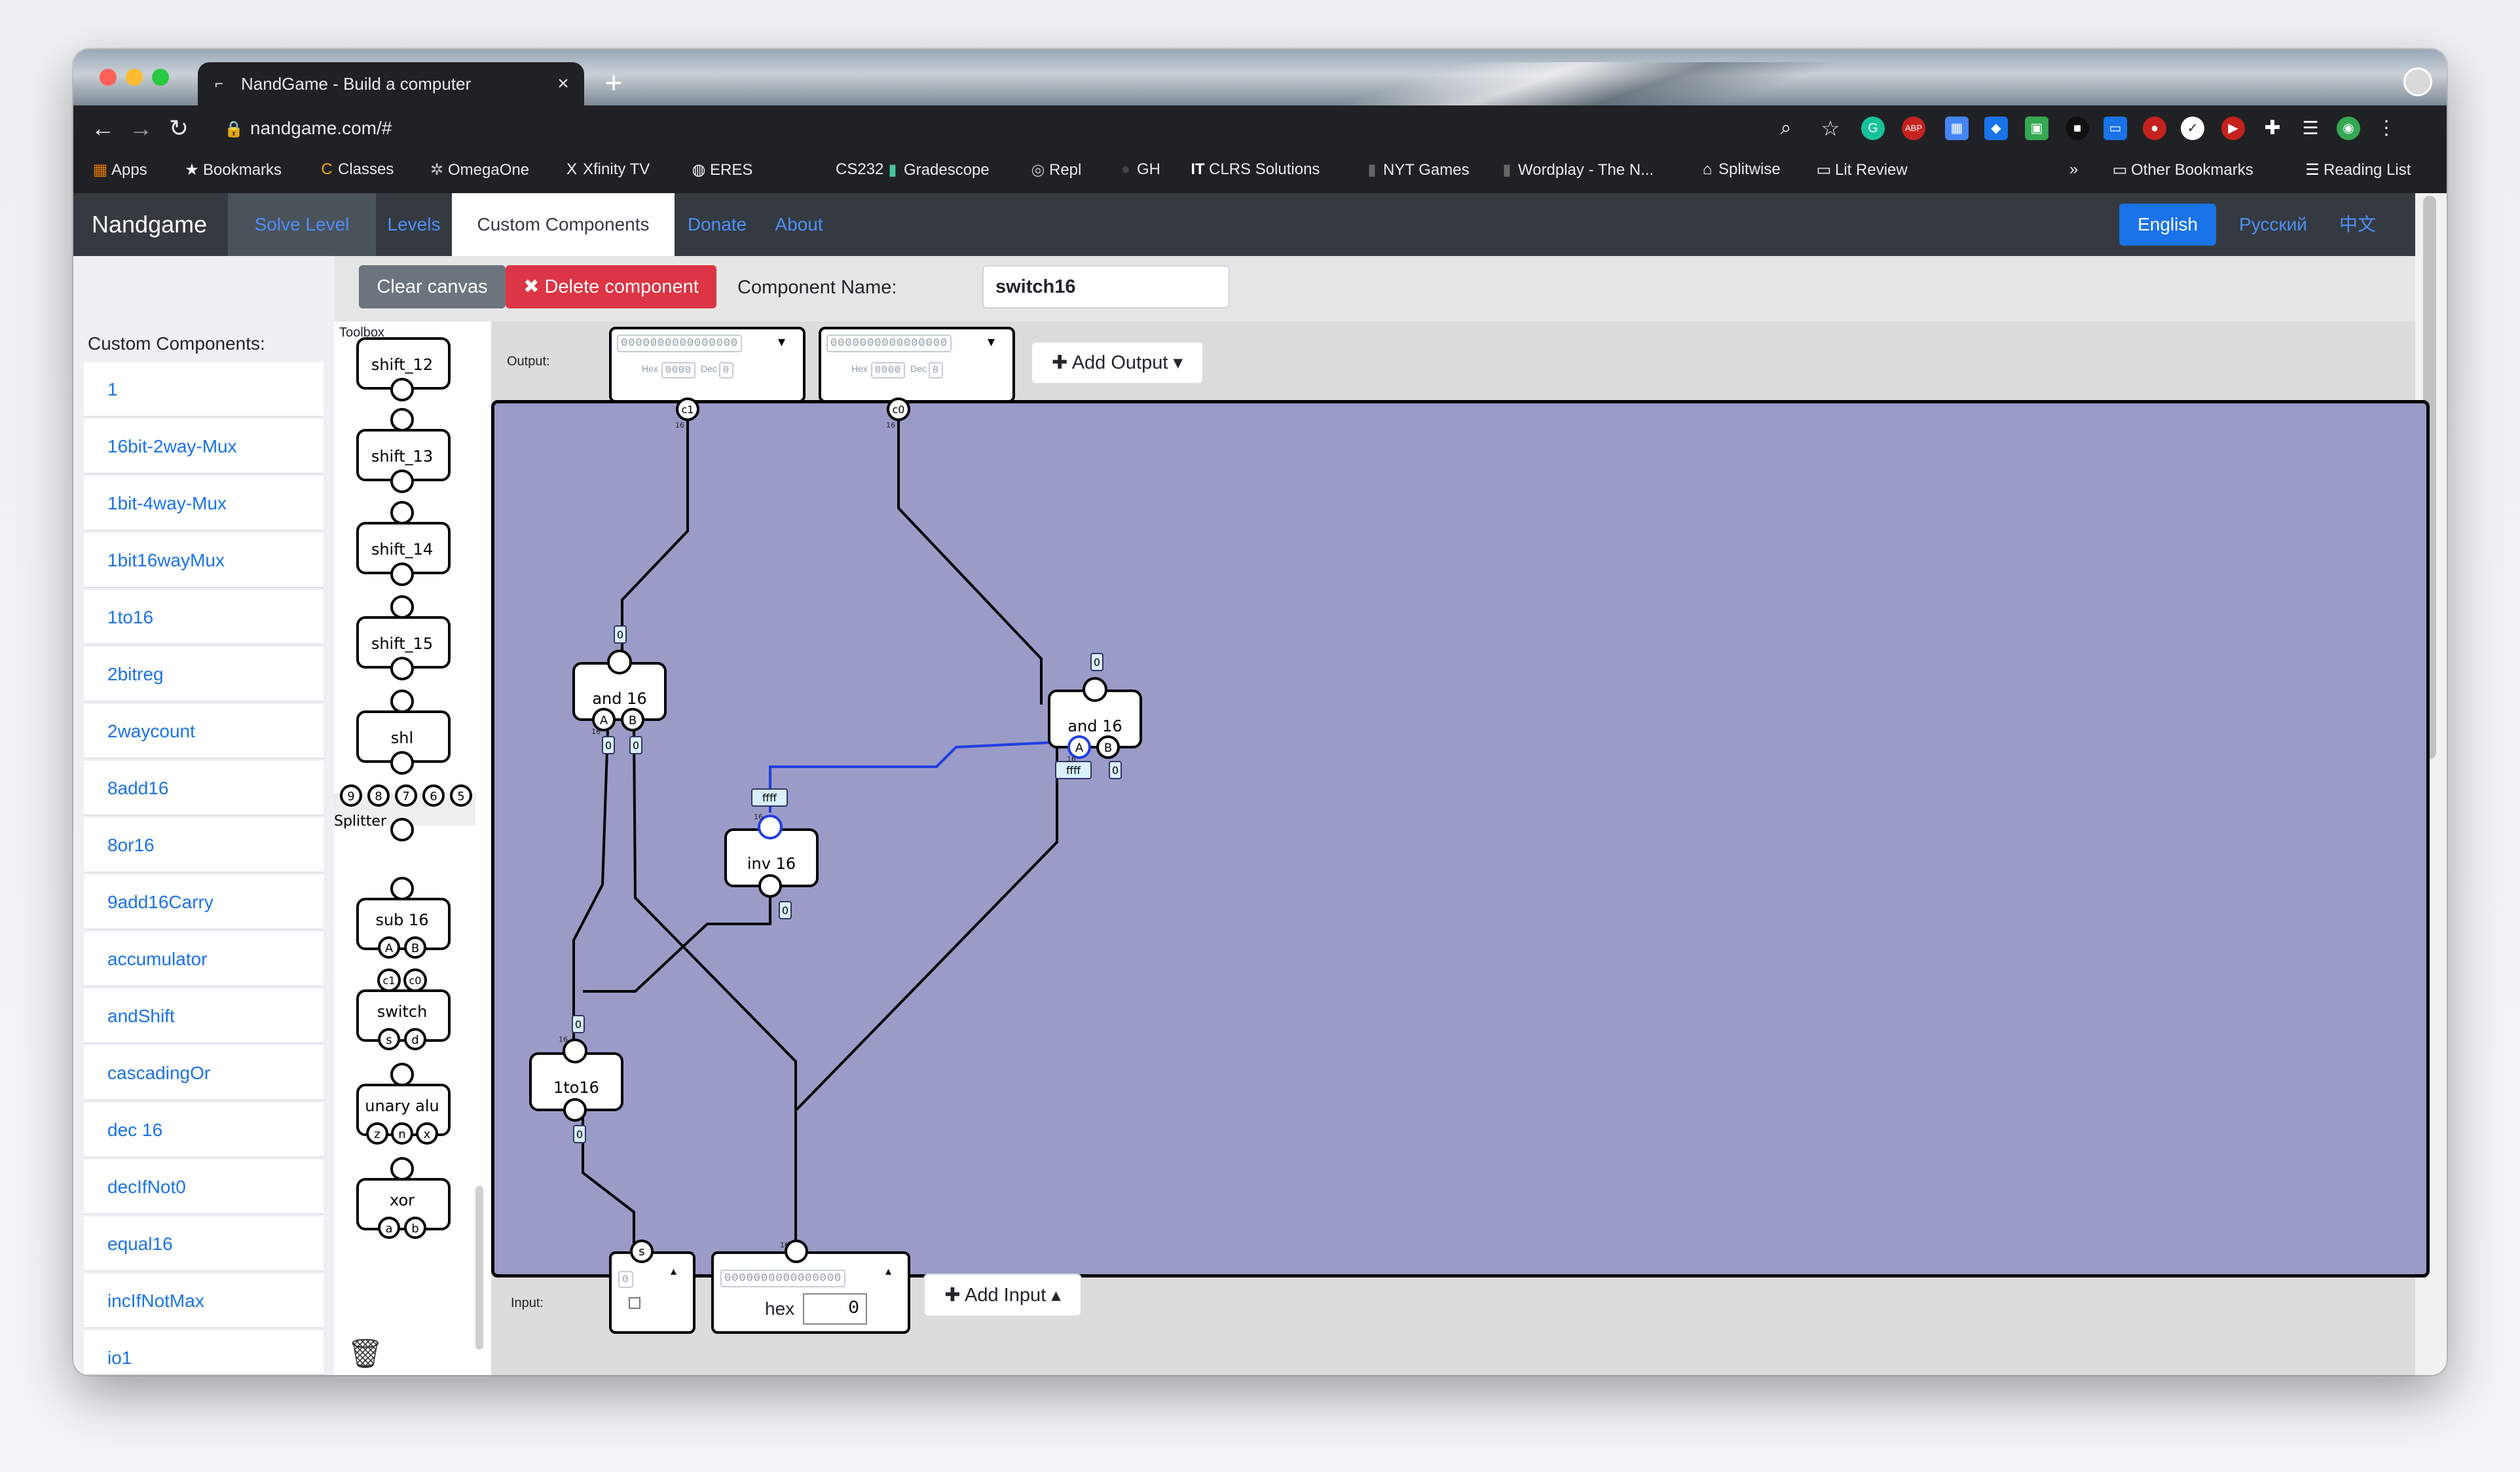  Describe the element at coordinates (2273, 225) in the screenshot. I see `lang-russian: Русский` at that location.